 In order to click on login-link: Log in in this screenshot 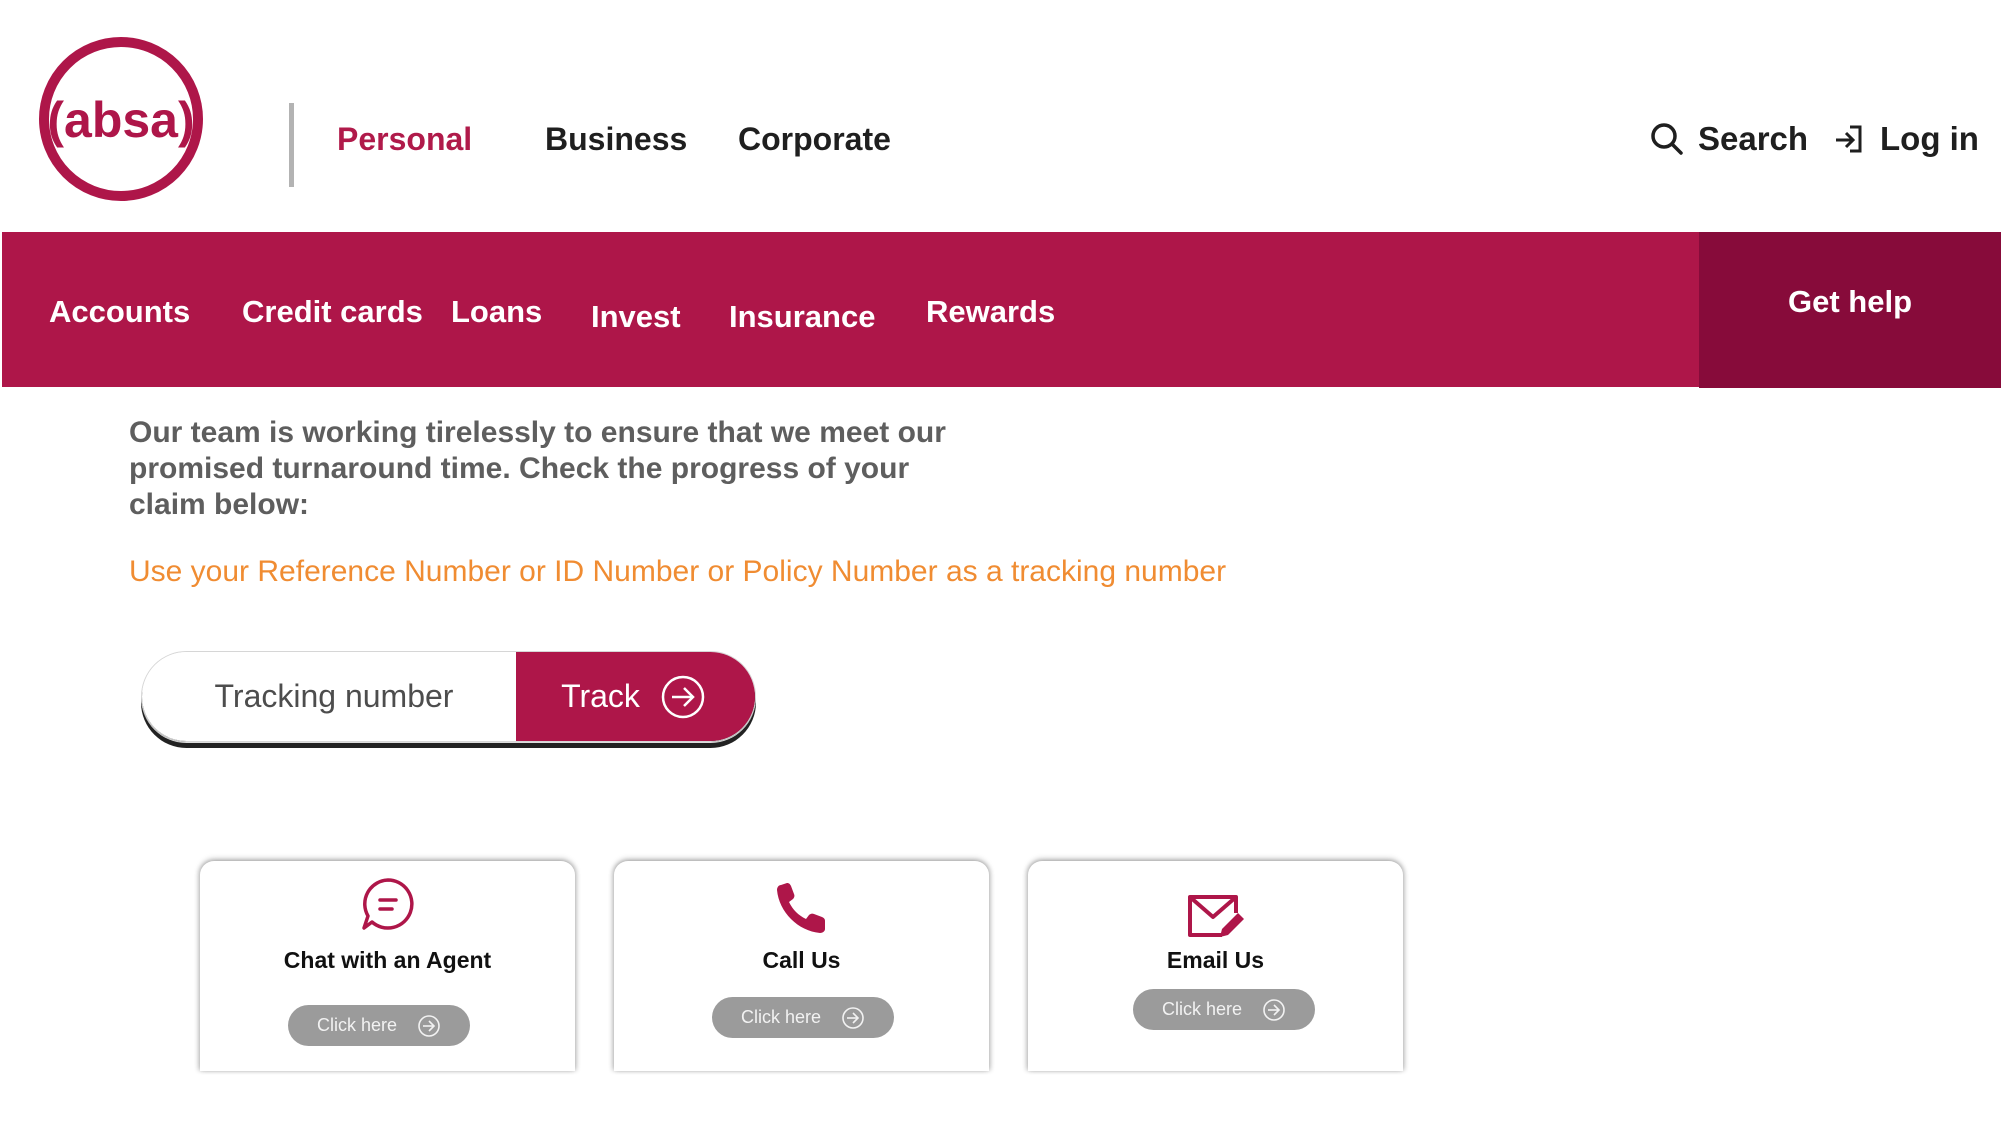, I will do `click(1906, 139)`.